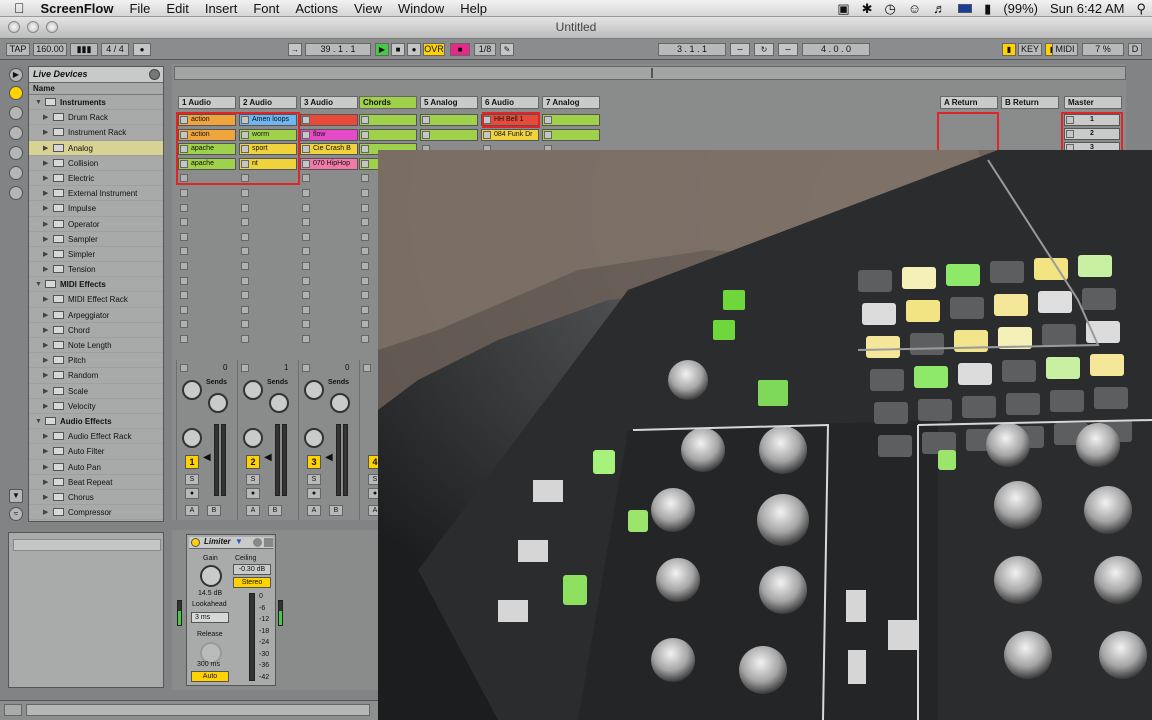  What do you see at coordinates (96, 346) in the screenshot?
I see `browser-item: ▶ Note Length` at bounding box center [96, 346].